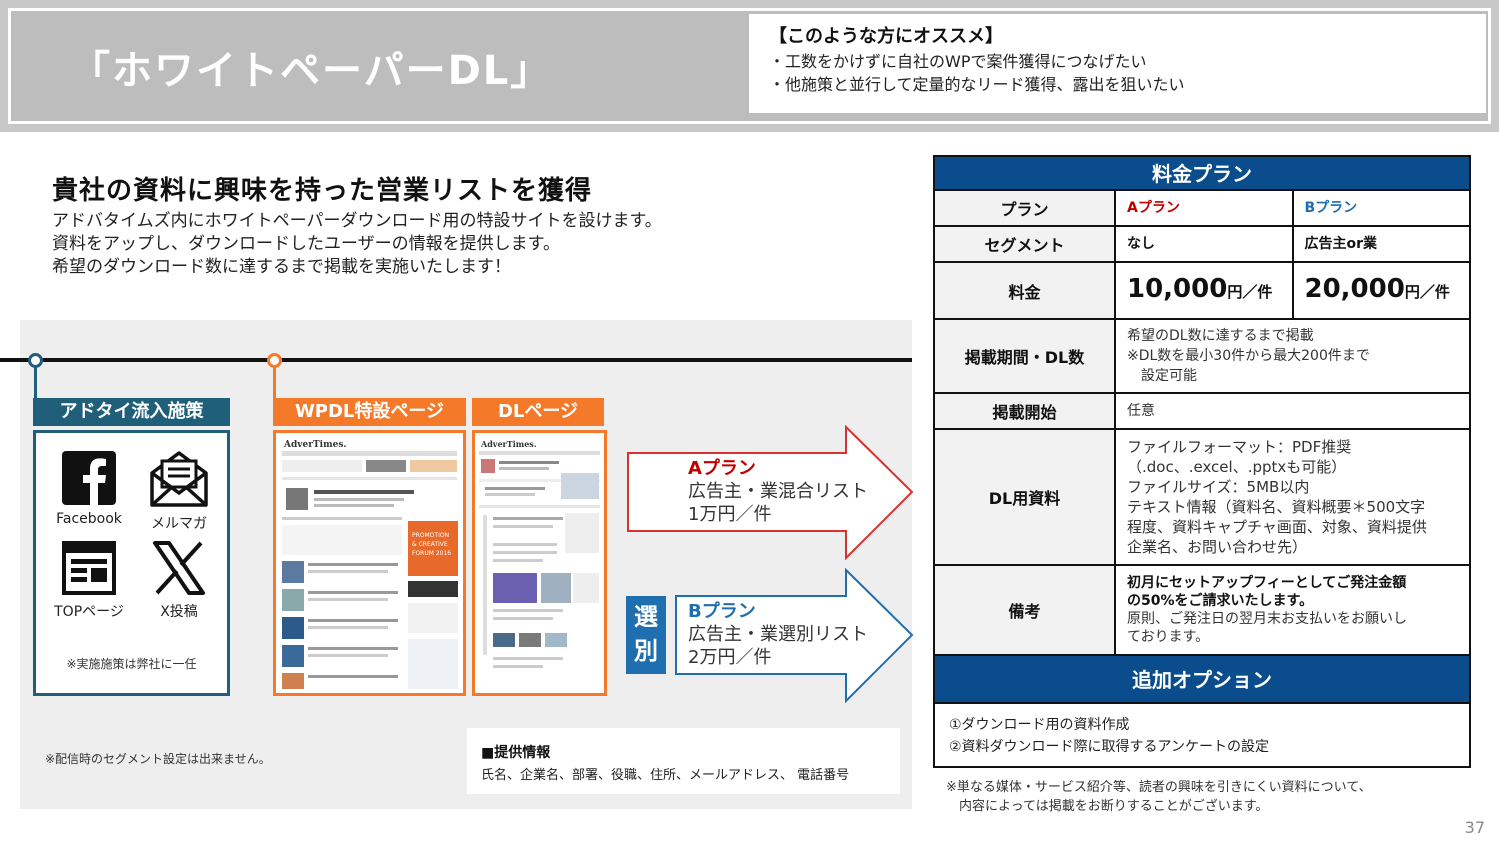 This screenshot has height=844, width=1499. I want to click on plan-b-desc: 広告主・業選別リスト, so click(778, 634).